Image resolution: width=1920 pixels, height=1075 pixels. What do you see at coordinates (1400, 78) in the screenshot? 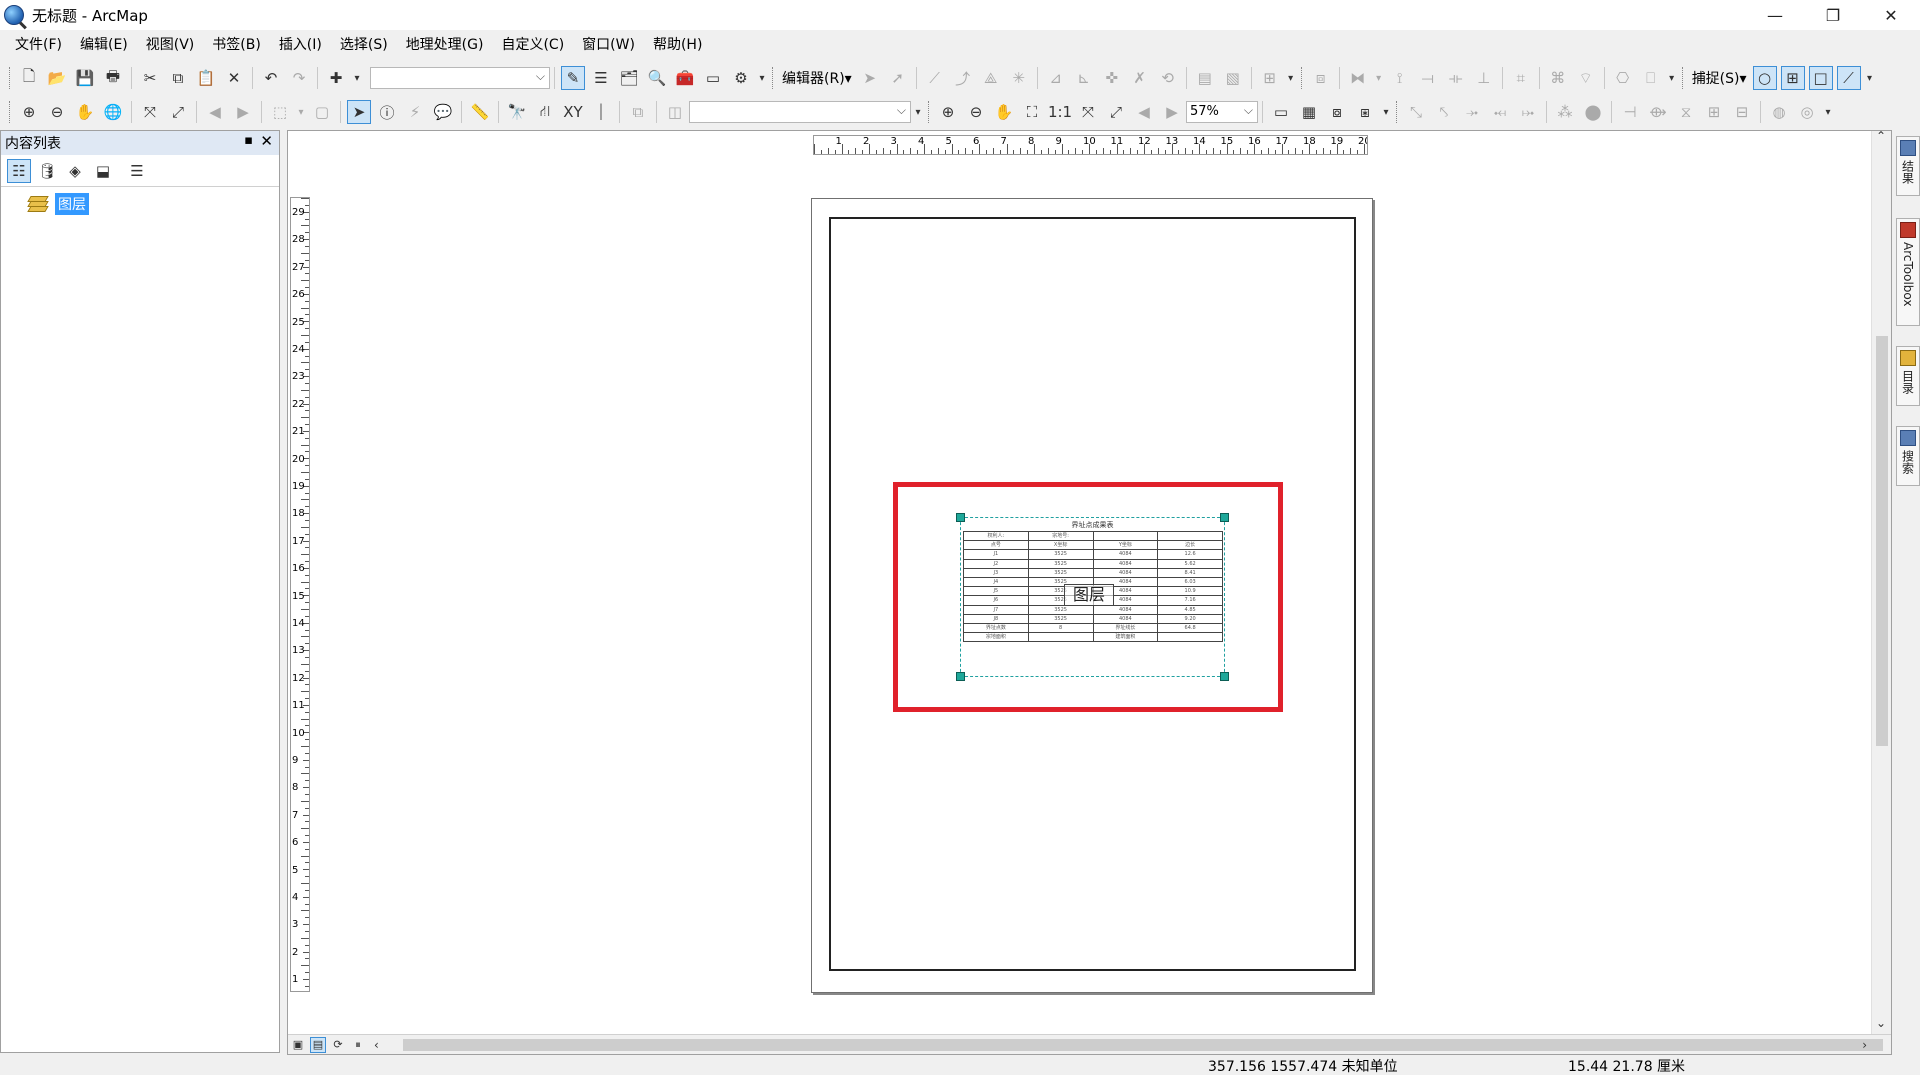
I see `advanced-edit-icon: ⟟` at bounding box center [1400, 78].